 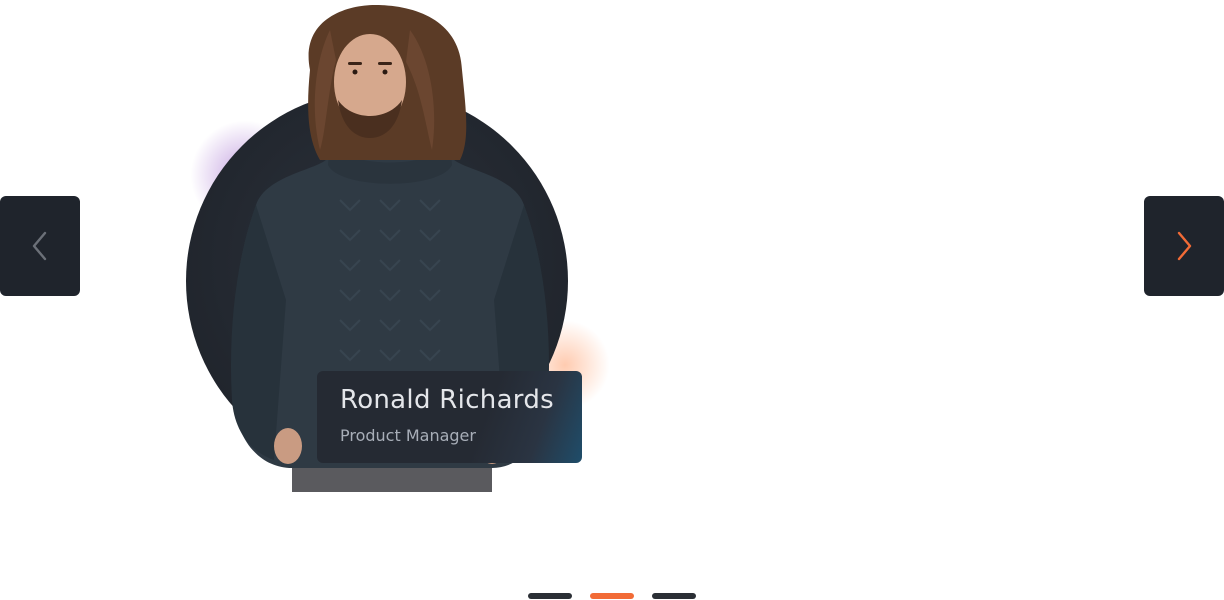 I want to click on profile-name-card: Ronald Richards Product Manager, so click(x=449, y=417).